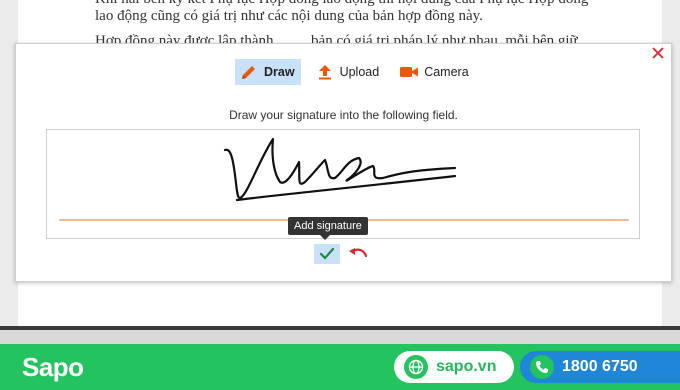 Image resolution: width=680 pixels, height=390 pixels. What do you see at coordinates (249, 72) in the screenshot?
I see `pencil-icon` at bounding box center [249, 72].